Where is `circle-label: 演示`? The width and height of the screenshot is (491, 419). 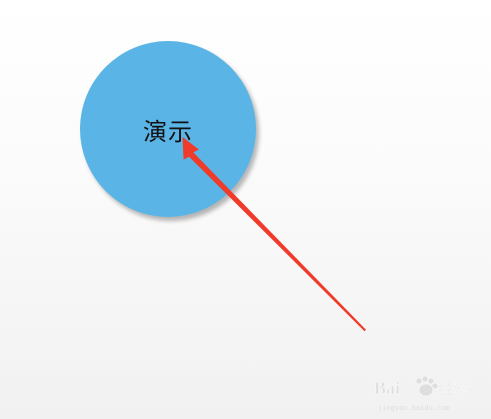
circle-label: 演示 is located at coordinates (168, 131).